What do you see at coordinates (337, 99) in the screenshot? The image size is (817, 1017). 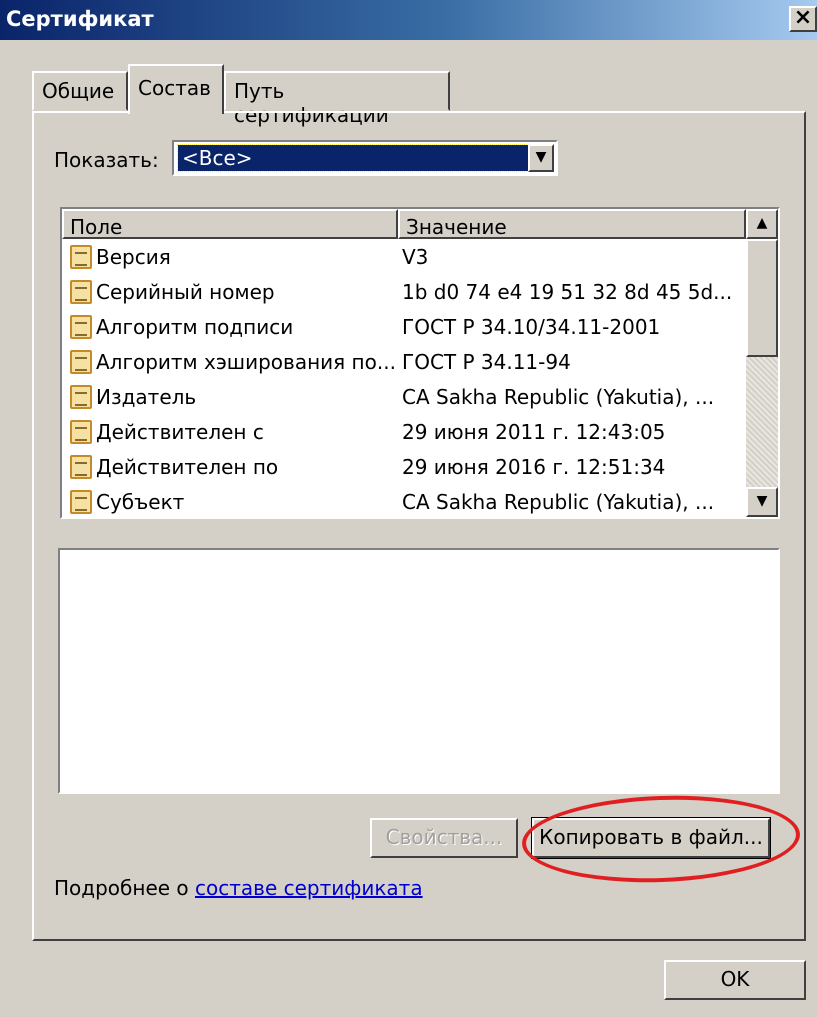 I see `tab-certification-path: Путь сертификации` at bounding box center [337, 99].